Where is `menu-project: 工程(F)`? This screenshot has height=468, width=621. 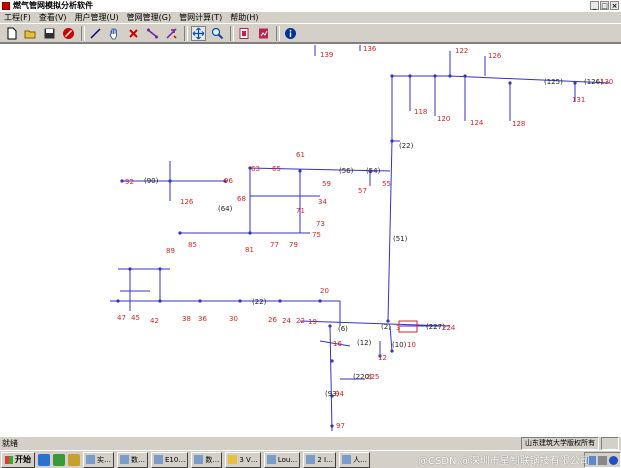 menu-project: 工程(F) is located at coordinates (17, 17).